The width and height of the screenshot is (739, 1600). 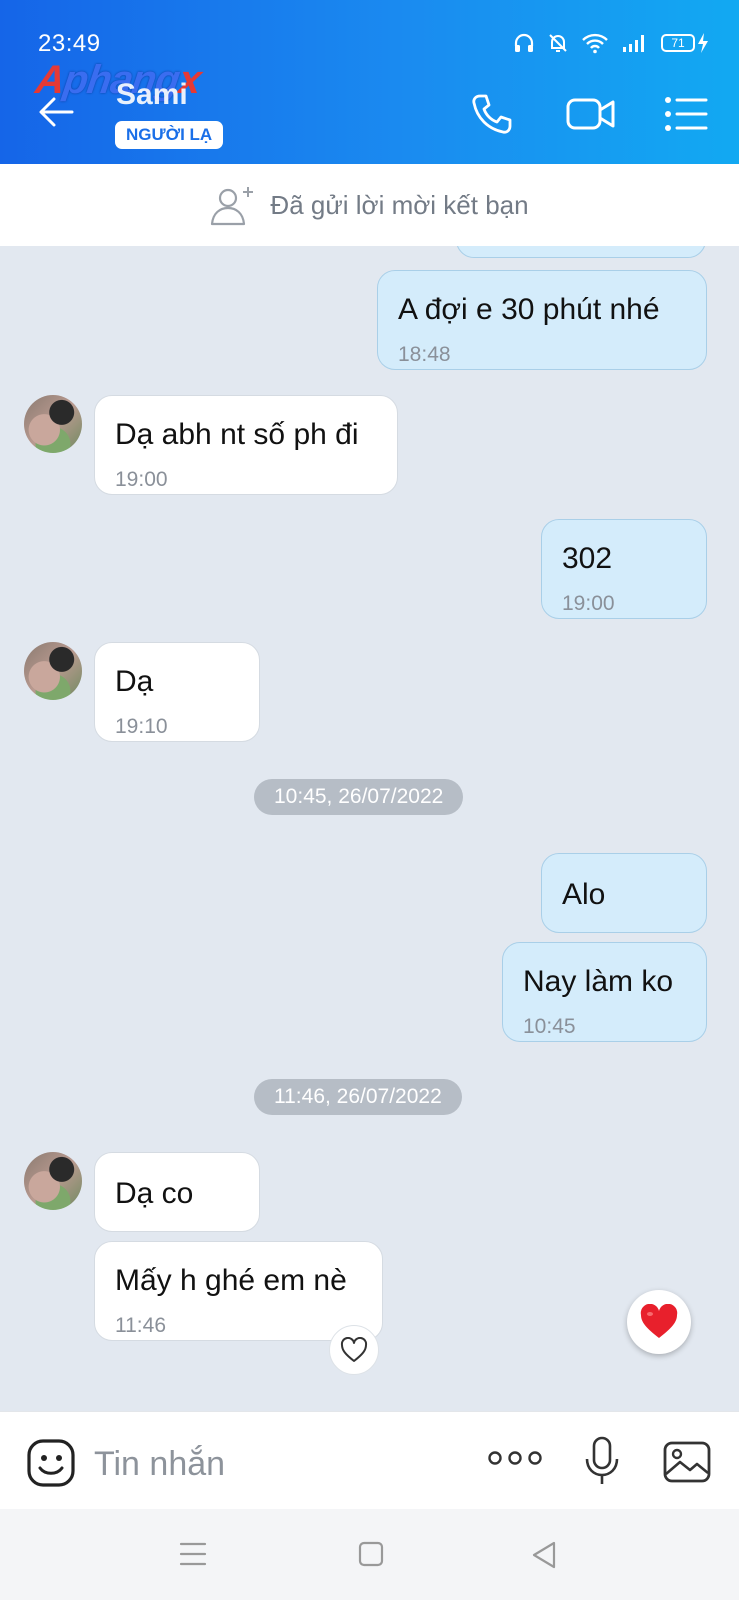 I want to click on message-input: Tin nhắn, so click(x=159, y=1464).